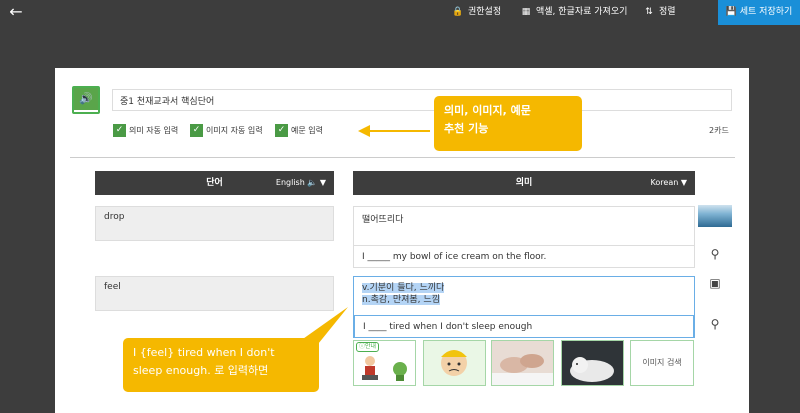 Image resolution: width=800 pixels, height=413 pixels. I want to click on callout-arrow, so click(399, 131).